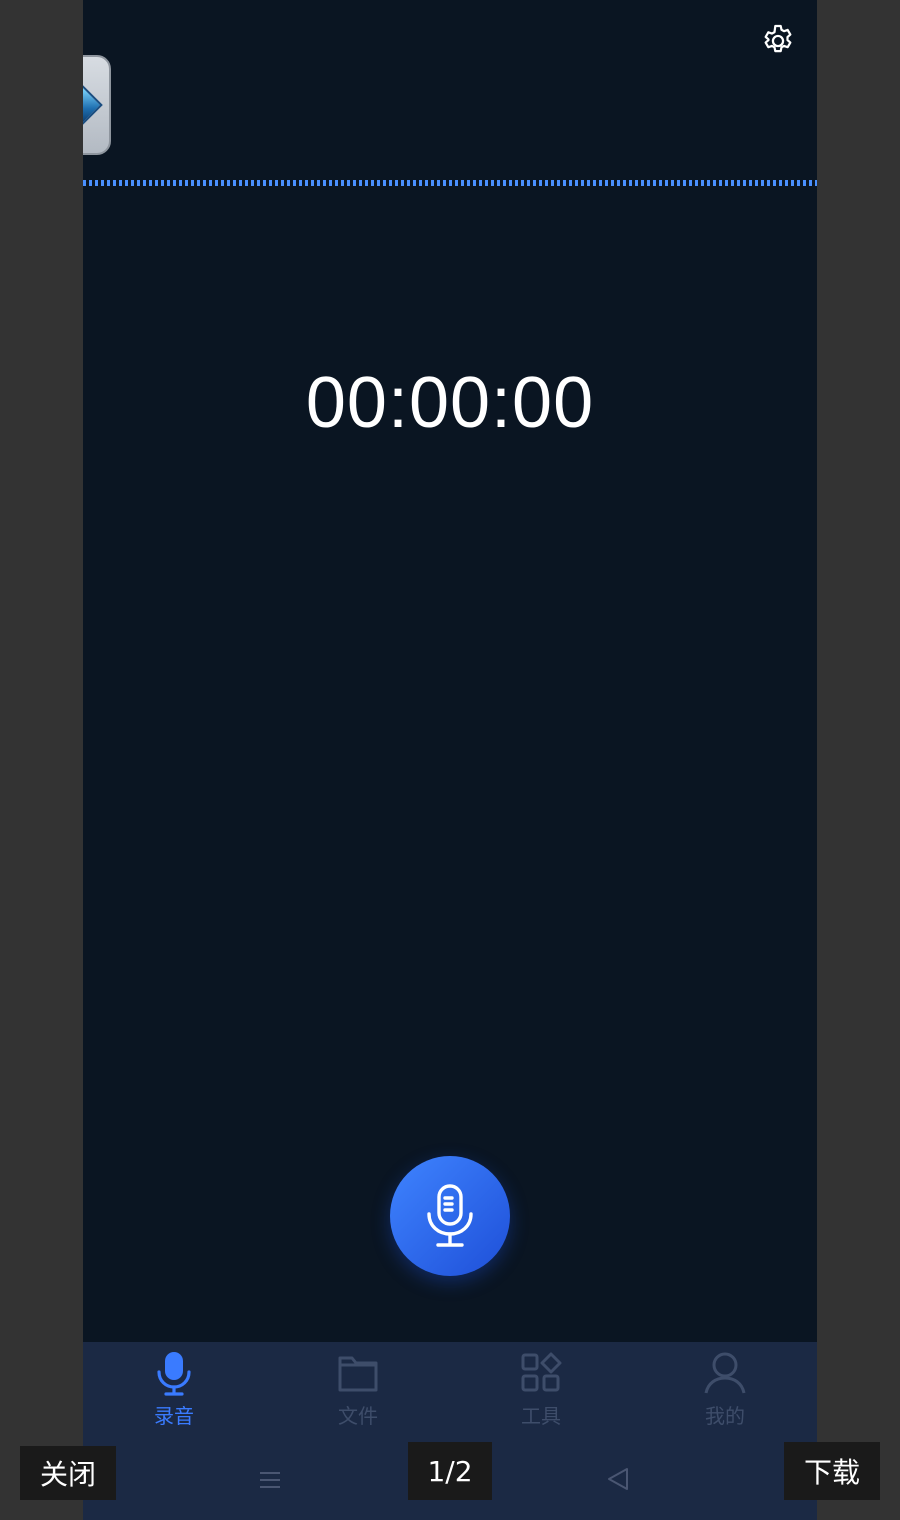  What do you see at coordinates (832, 1471) in the screenshot?
I see `download-button: 下载` at bounding box center [832, 1471].